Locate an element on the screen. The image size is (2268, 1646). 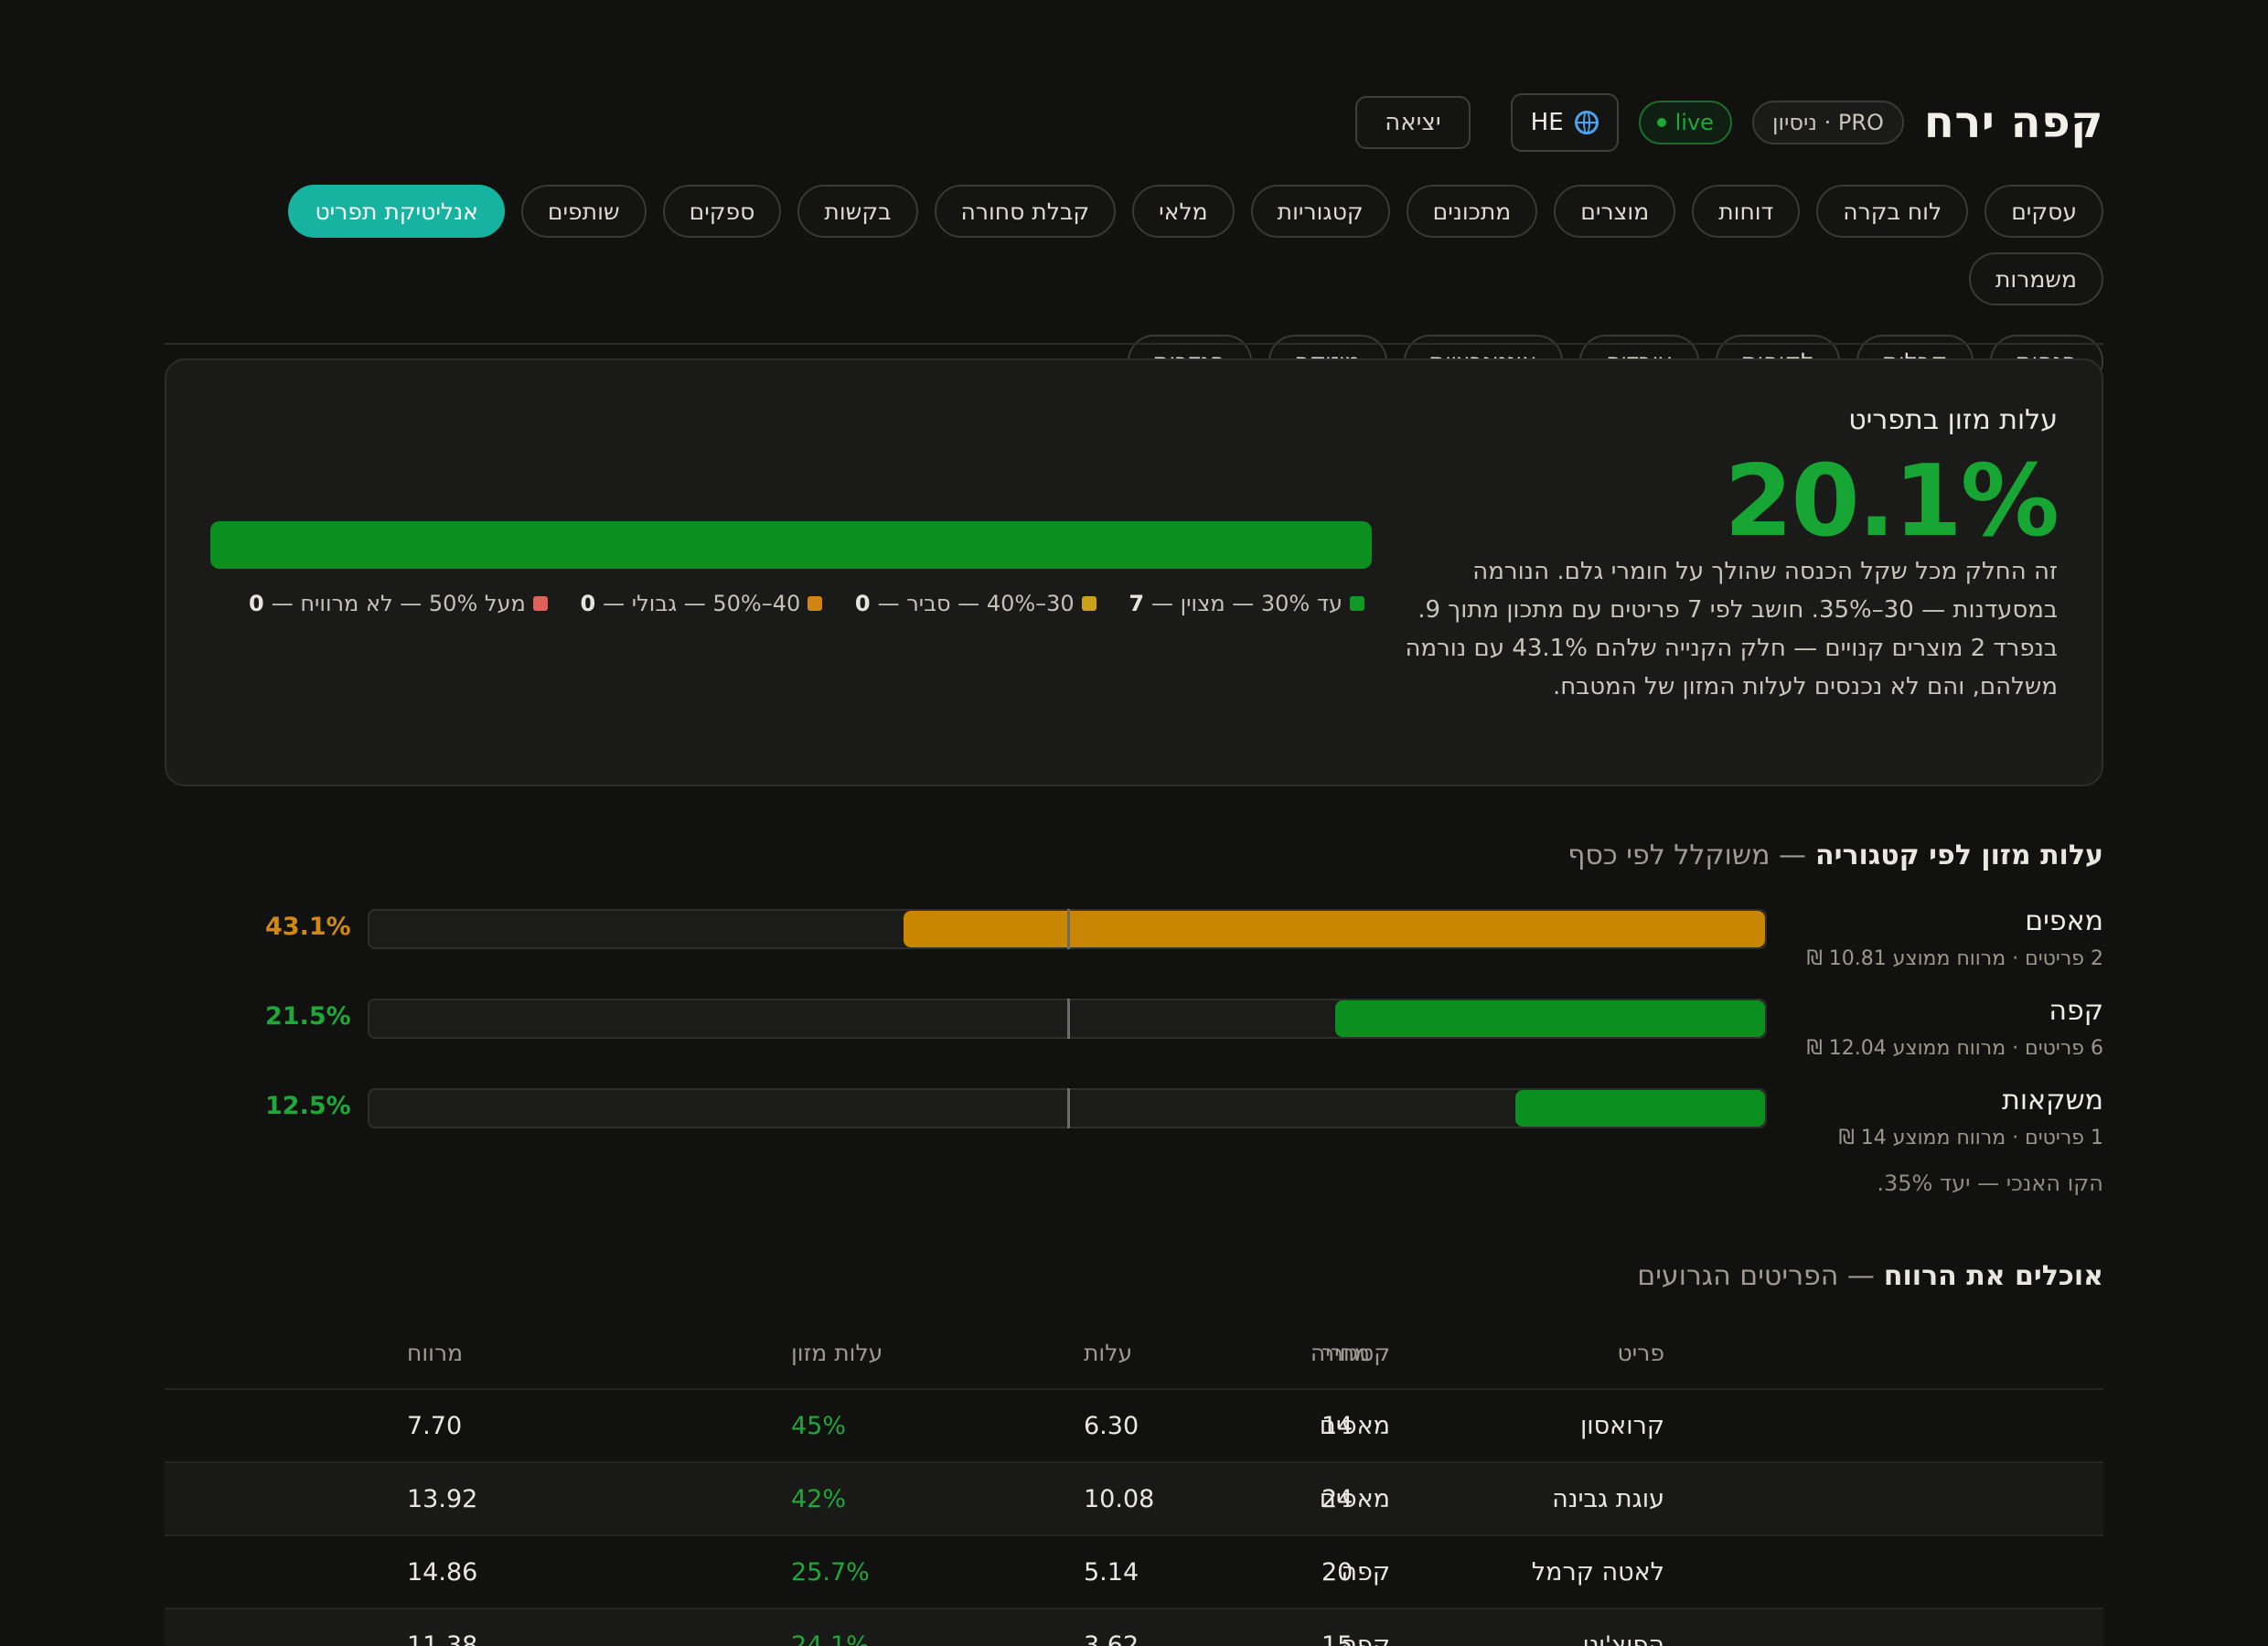
target-note: הקו האנכי — יעד 35%. is located at coordinates (1990, 1183).